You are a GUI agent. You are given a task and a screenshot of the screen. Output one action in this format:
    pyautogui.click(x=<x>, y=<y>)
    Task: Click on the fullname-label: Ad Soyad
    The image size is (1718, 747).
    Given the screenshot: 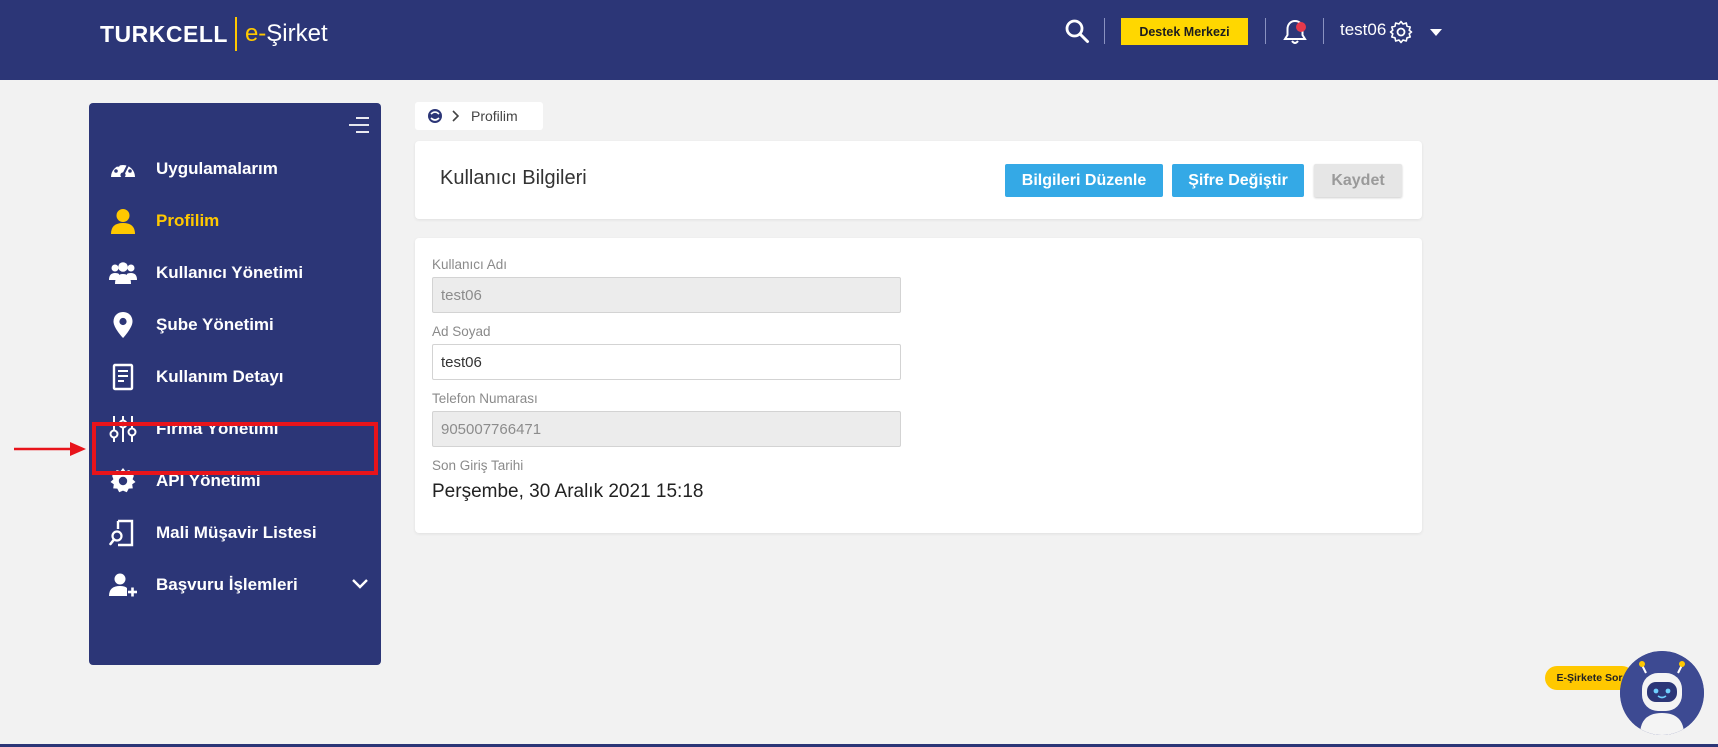 What is the action you would take?
    pyautogui.click(x=461, y=331)
    